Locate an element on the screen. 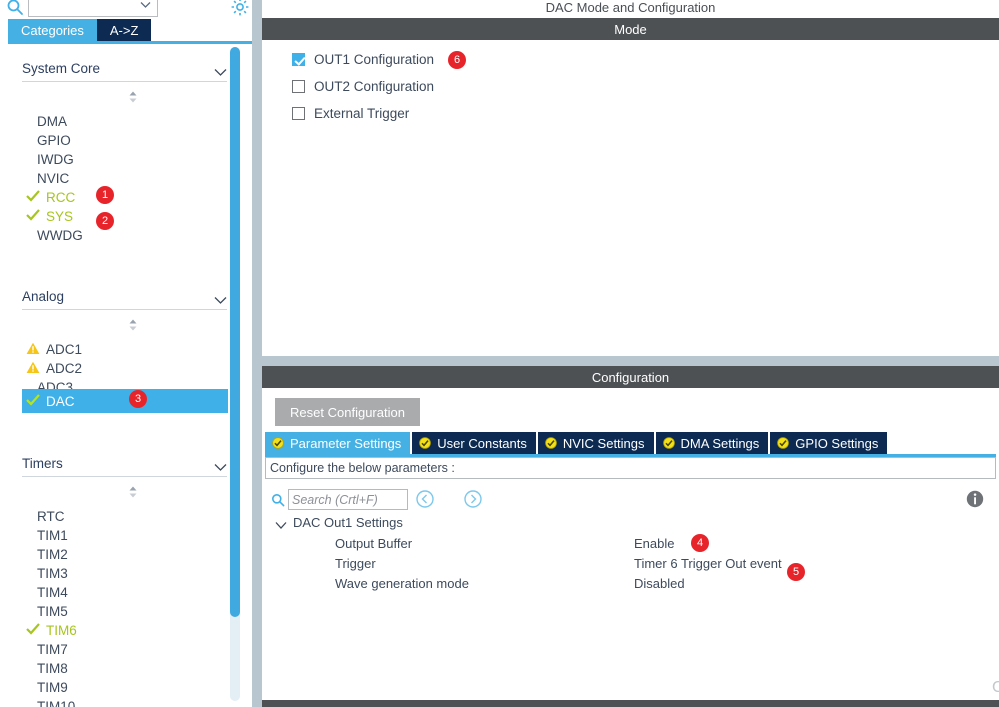 This screenshot has height=707, width=999. tab-label: User Constants is located at coordinates (482, 443).